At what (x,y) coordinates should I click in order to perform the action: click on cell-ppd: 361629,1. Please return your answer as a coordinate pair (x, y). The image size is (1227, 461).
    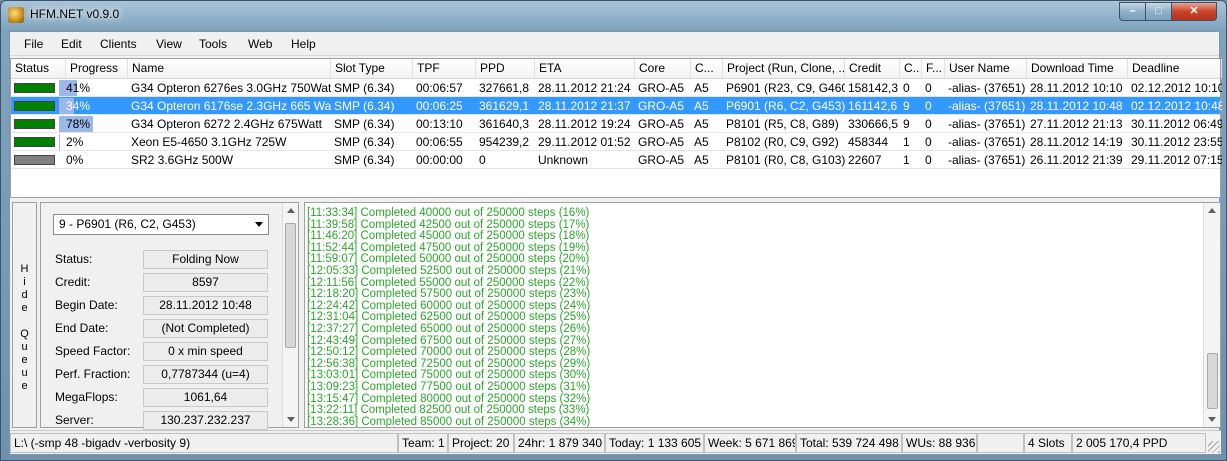
    Looking at the image, I should click on (504, 106).